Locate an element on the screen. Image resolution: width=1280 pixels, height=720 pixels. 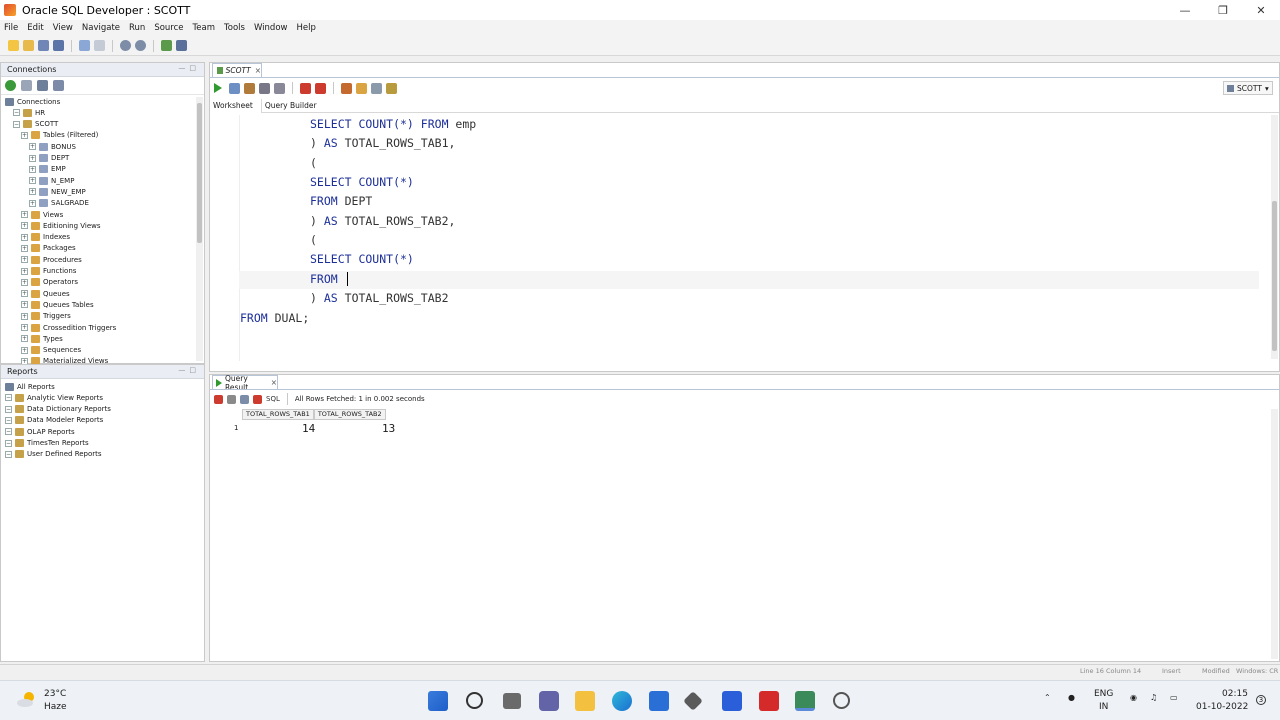
code-line: FROM DEPT is located at coordinates (341, 201).